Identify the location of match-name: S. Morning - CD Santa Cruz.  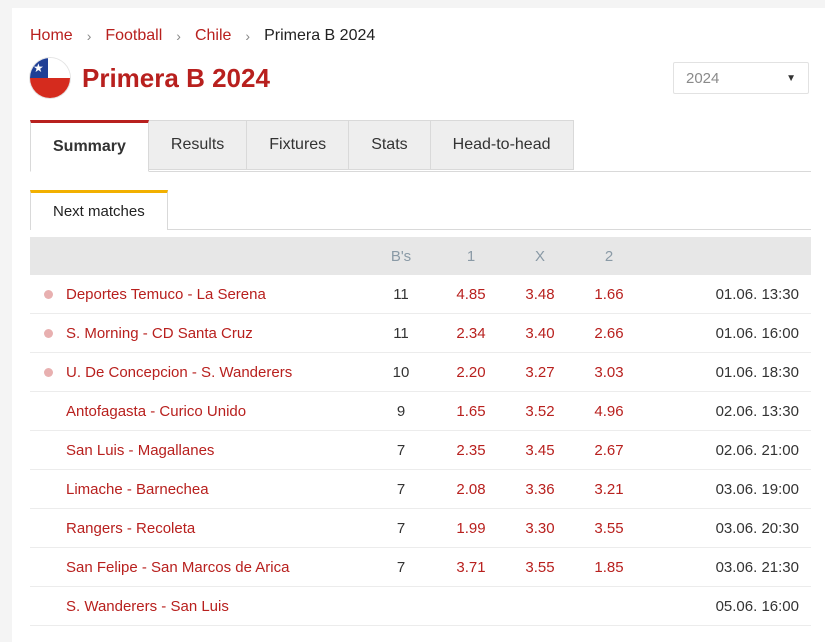
(216, 333).